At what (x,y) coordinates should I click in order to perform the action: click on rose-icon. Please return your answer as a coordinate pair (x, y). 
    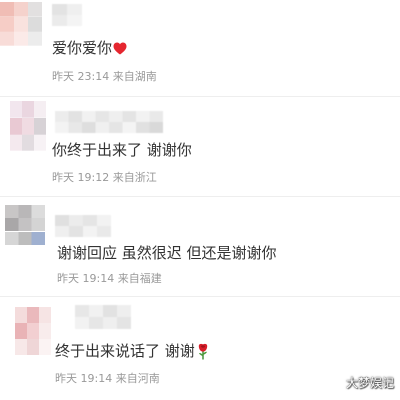
    Looking at the image, I should click on (202, 351).